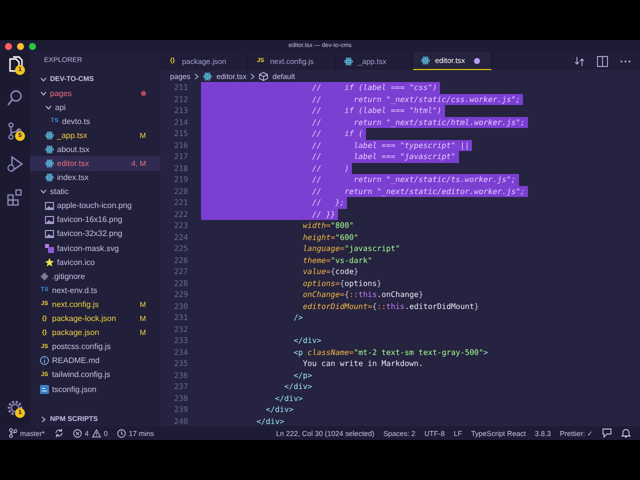 The width and height of the screenshot is (640, 480). Describe the element at coordinates (579, 61) in the screenshot. I see `compare-icon` at that location.